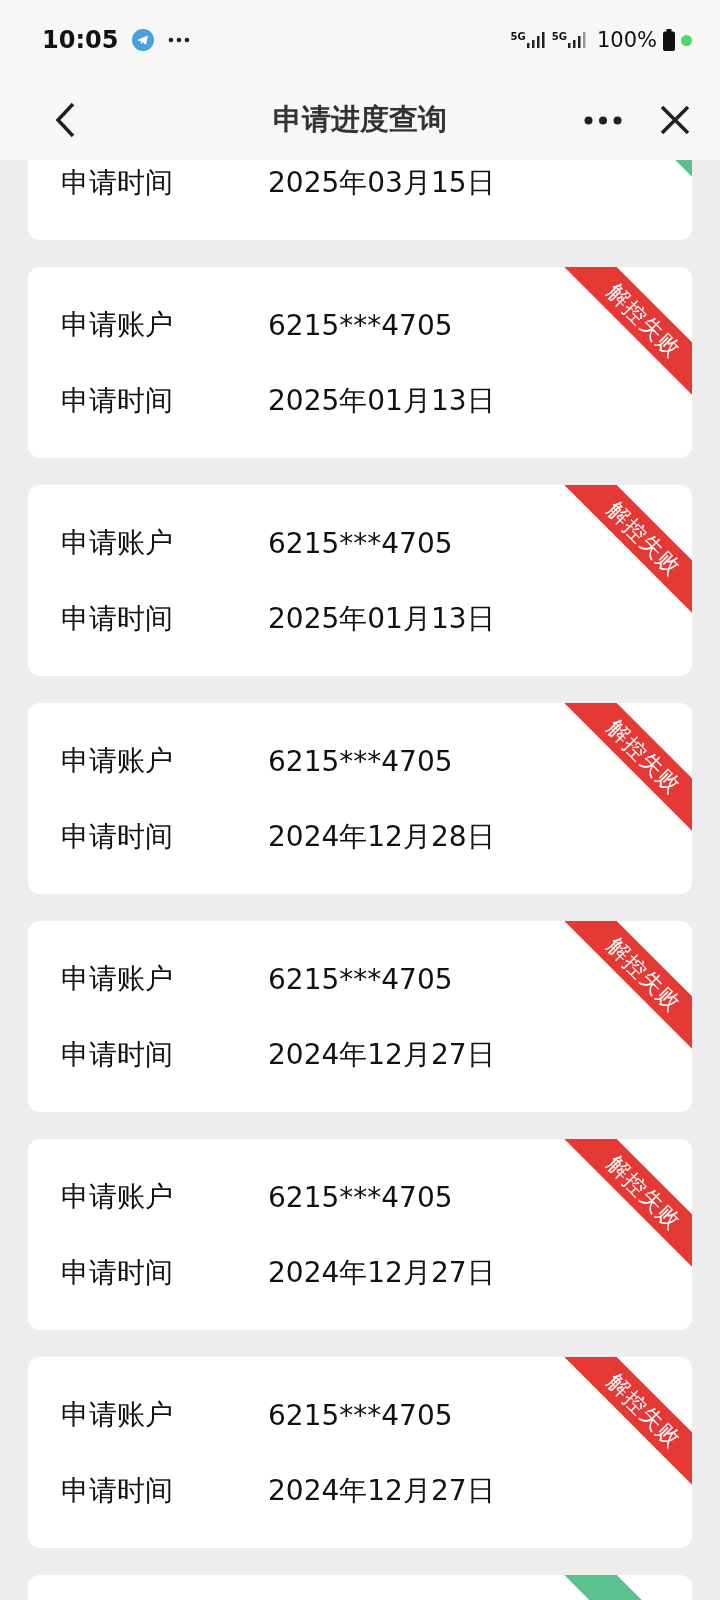  Describe the element at coordinates (686, 40) in the screenshot. I see `indicator-dot-icon` at that location.